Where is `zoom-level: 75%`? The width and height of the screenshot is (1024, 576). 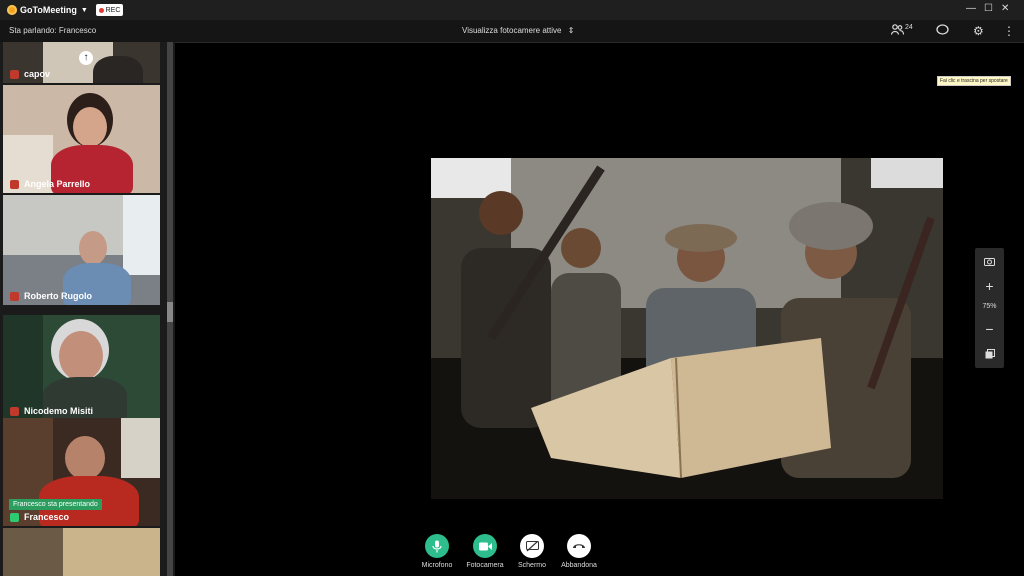
zoom-level: 75% is located at coordinates (989, 306).